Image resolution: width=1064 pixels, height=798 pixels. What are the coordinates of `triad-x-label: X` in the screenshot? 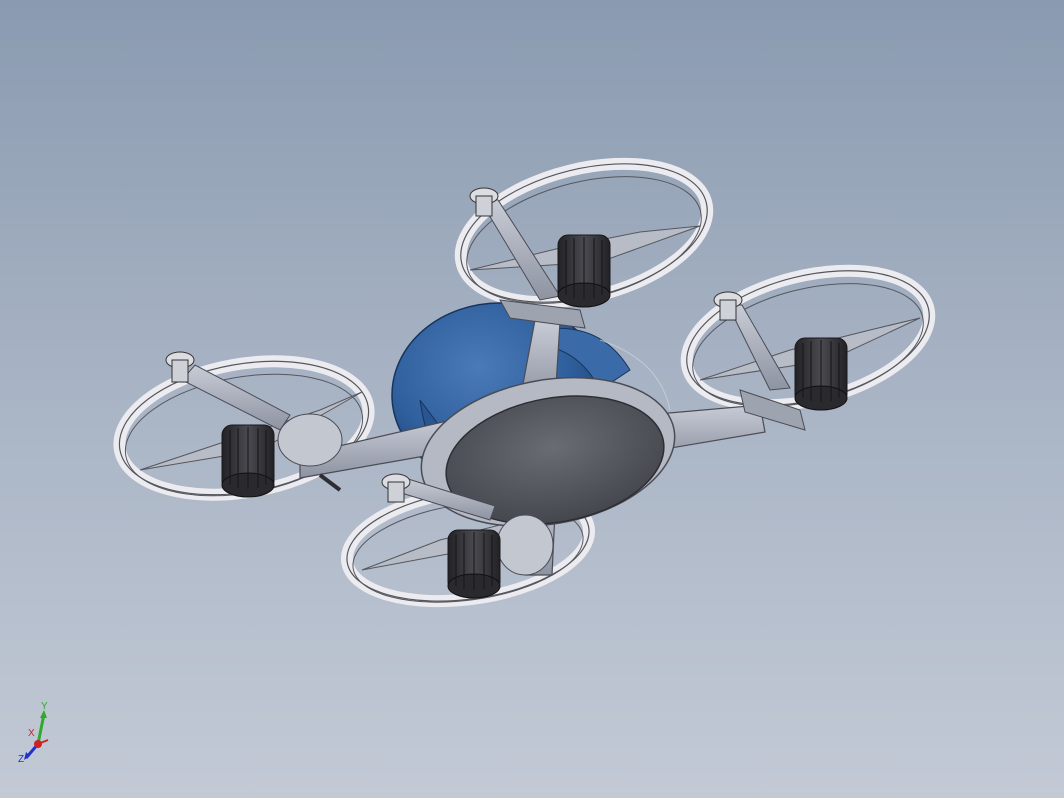 It's located at (31, 733).